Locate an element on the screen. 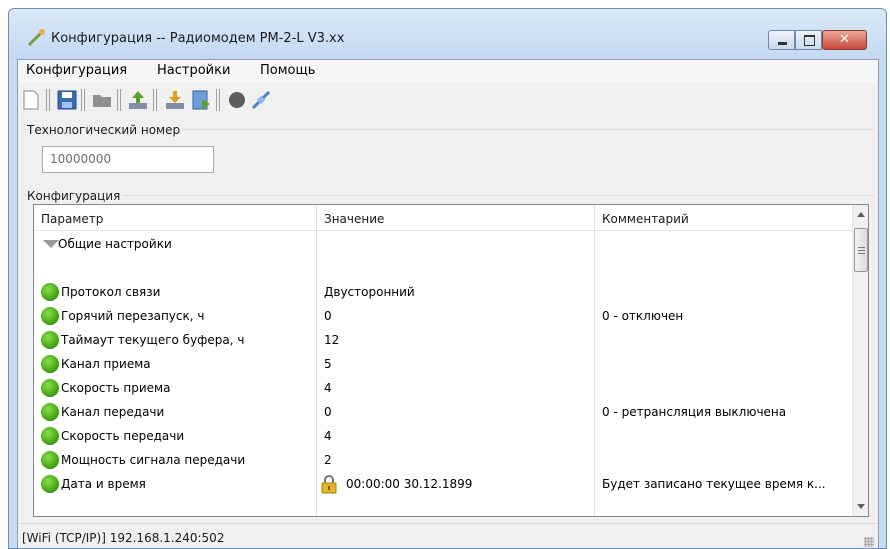  table-row: Скорость приема 4 is located at coordinates (443, 388).